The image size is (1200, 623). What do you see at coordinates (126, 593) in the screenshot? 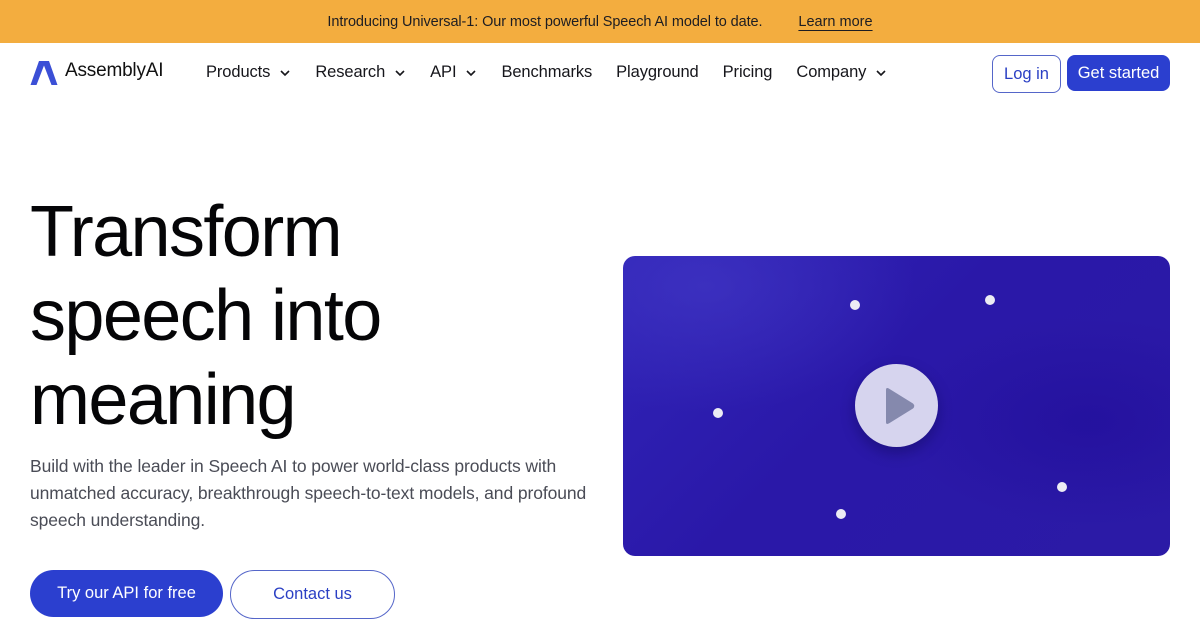
I see `try-api-button: Try our API for free` at bounding box center [126, 593].